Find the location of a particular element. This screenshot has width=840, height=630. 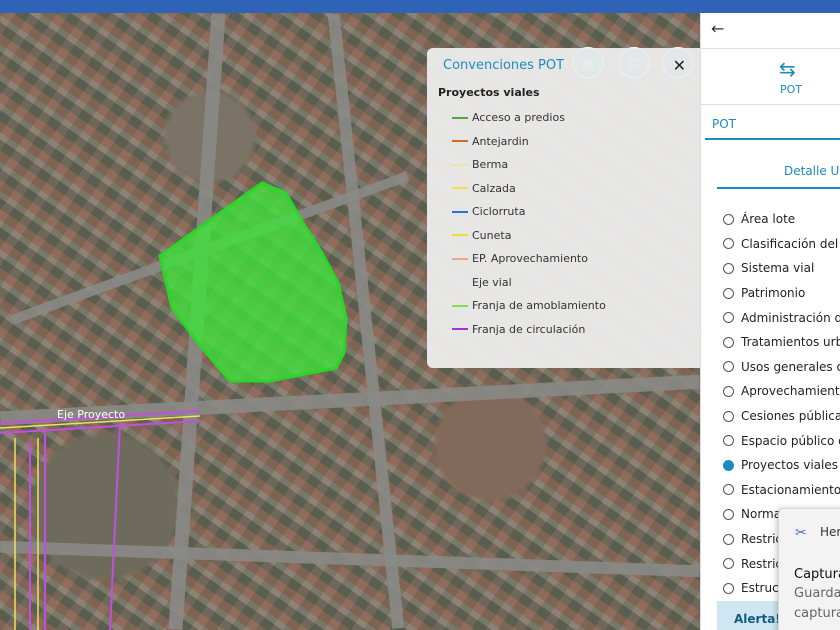

highlighted-lot-polygon is located at coordinates (253, 282).